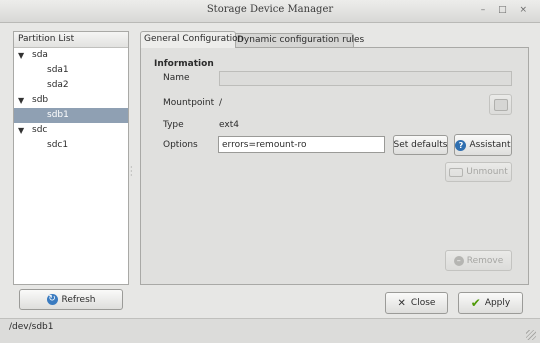  What do you see at coordinates (531, 335) in the screenshot?
I see `resize-grip-icon` at bounding box center [531, 335].